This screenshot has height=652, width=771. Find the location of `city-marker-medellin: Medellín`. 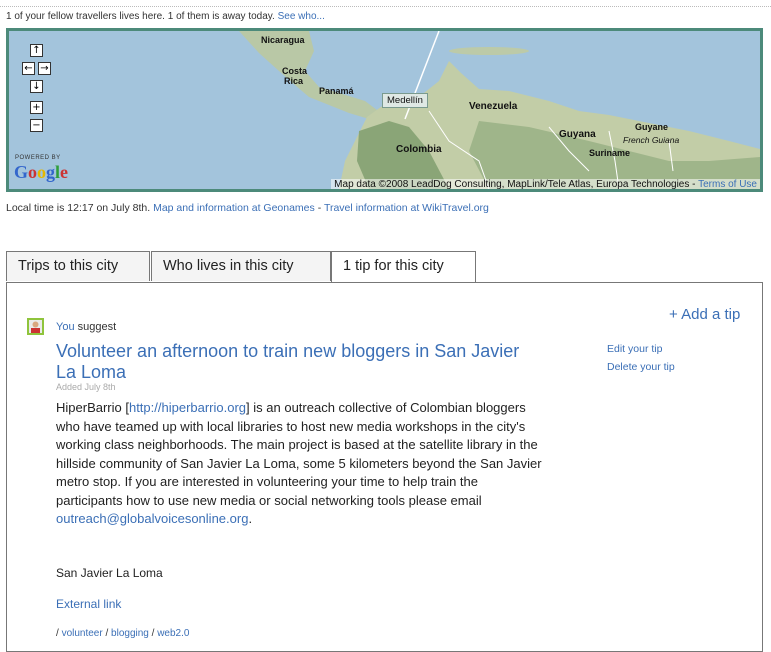

city-marker-medellin: Medellín is located at coordinates (405, 100).